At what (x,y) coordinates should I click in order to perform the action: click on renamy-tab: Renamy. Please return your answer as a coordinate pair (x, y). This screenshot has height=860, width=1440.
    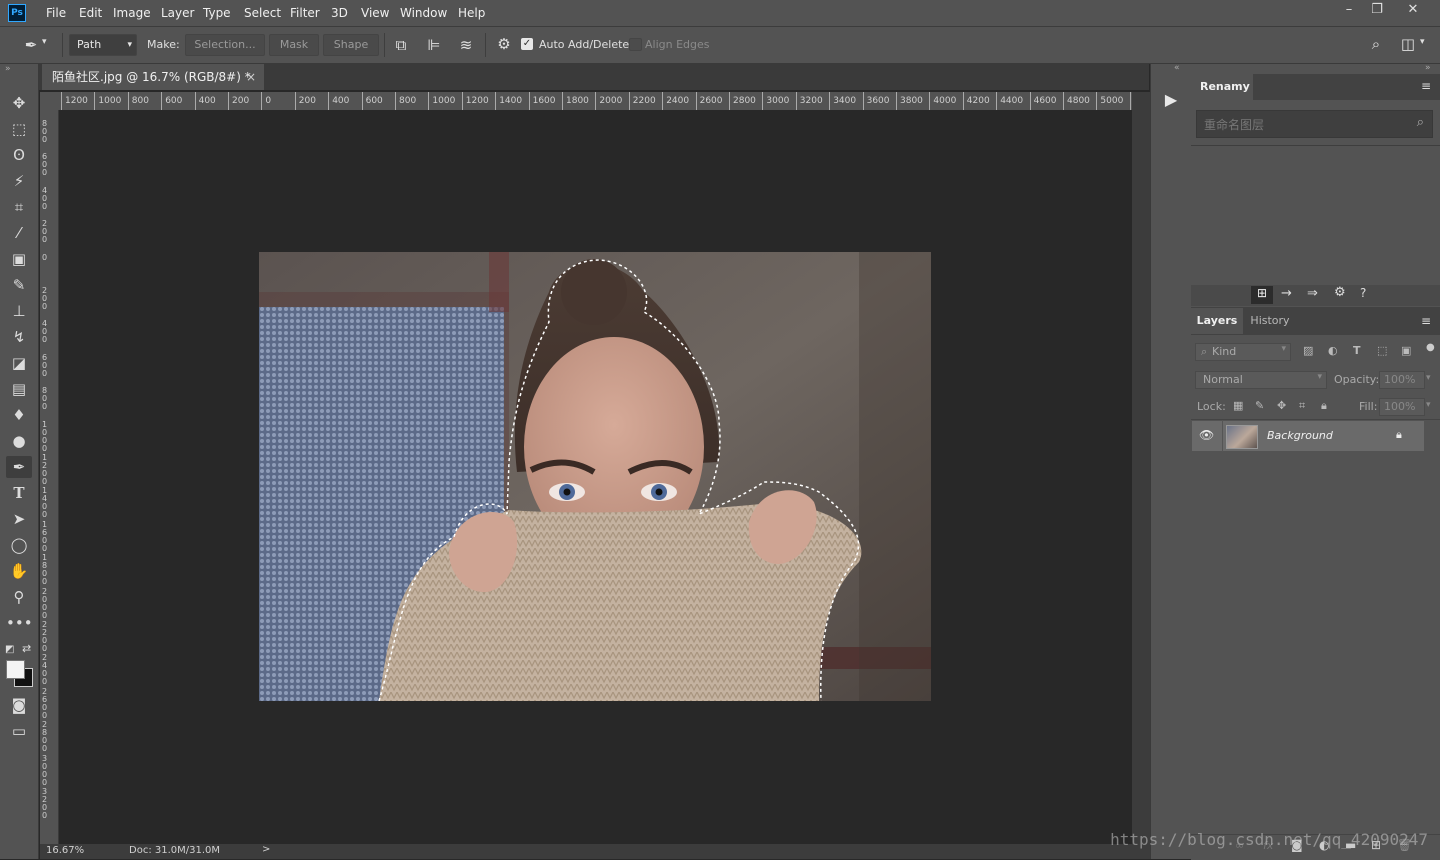
    Looking at the image, I should click on (1222, 87).